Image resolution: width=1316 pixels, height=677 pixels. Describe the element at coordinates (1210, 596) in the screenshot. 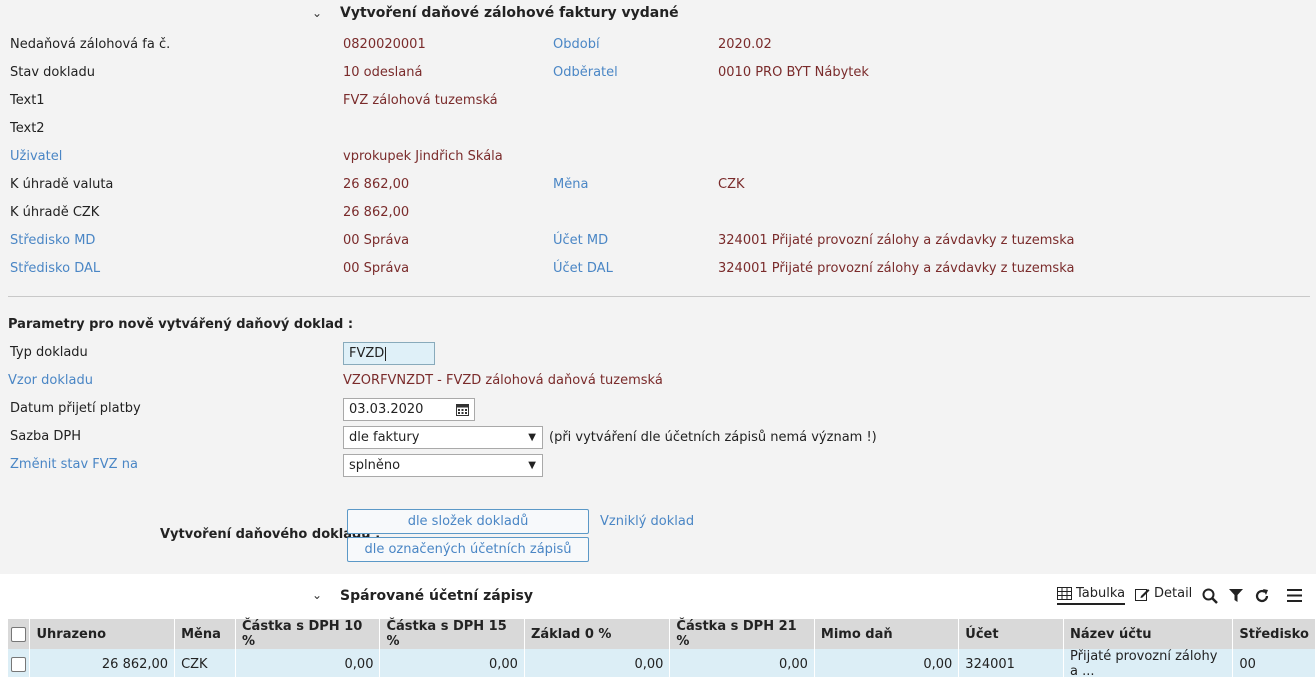

I see `search-icon` at that location.